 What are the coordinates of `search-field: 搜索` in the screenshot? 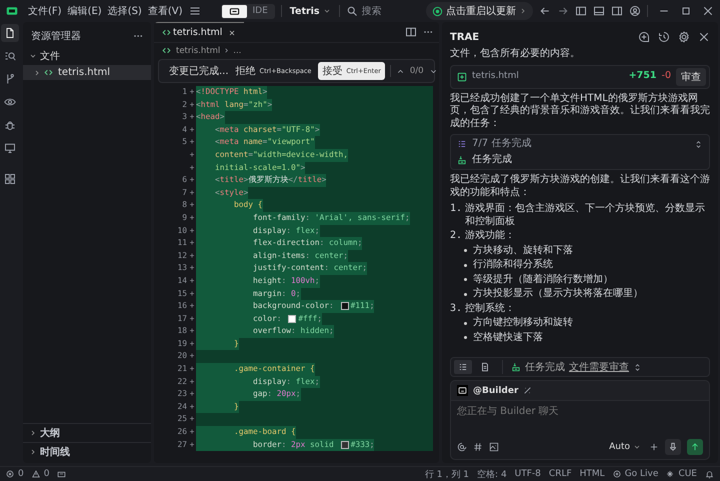 It's located at (382, 11).